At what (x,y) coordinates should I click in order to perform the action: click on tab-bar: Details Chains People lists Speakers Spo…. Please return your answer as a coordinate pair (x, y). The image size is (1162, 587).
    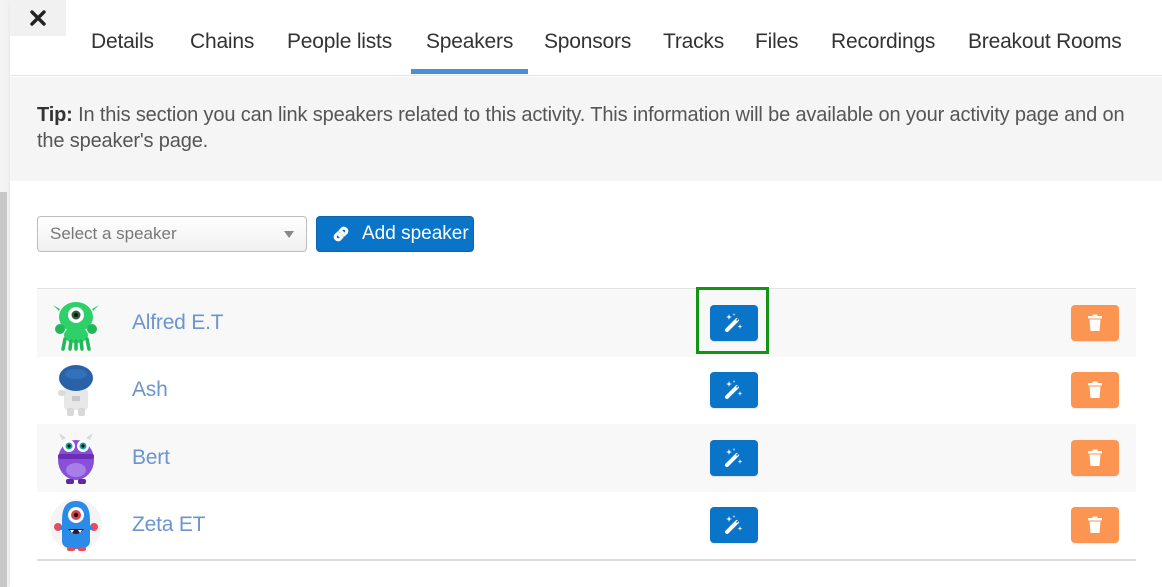
    Looking at the image, I should click on (586, 38).